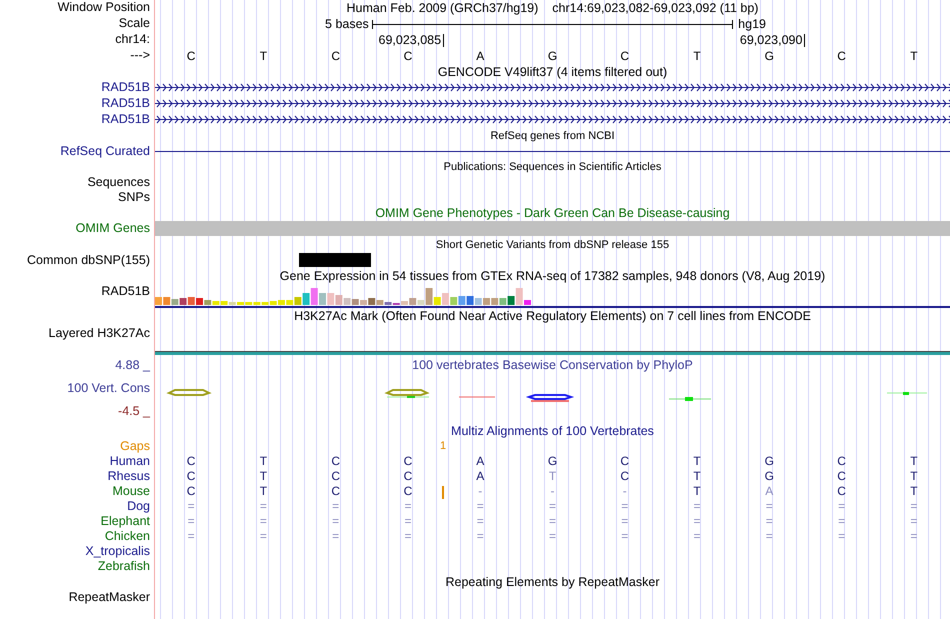  I want to click on assembly-label: hg19, so click(752, 24).